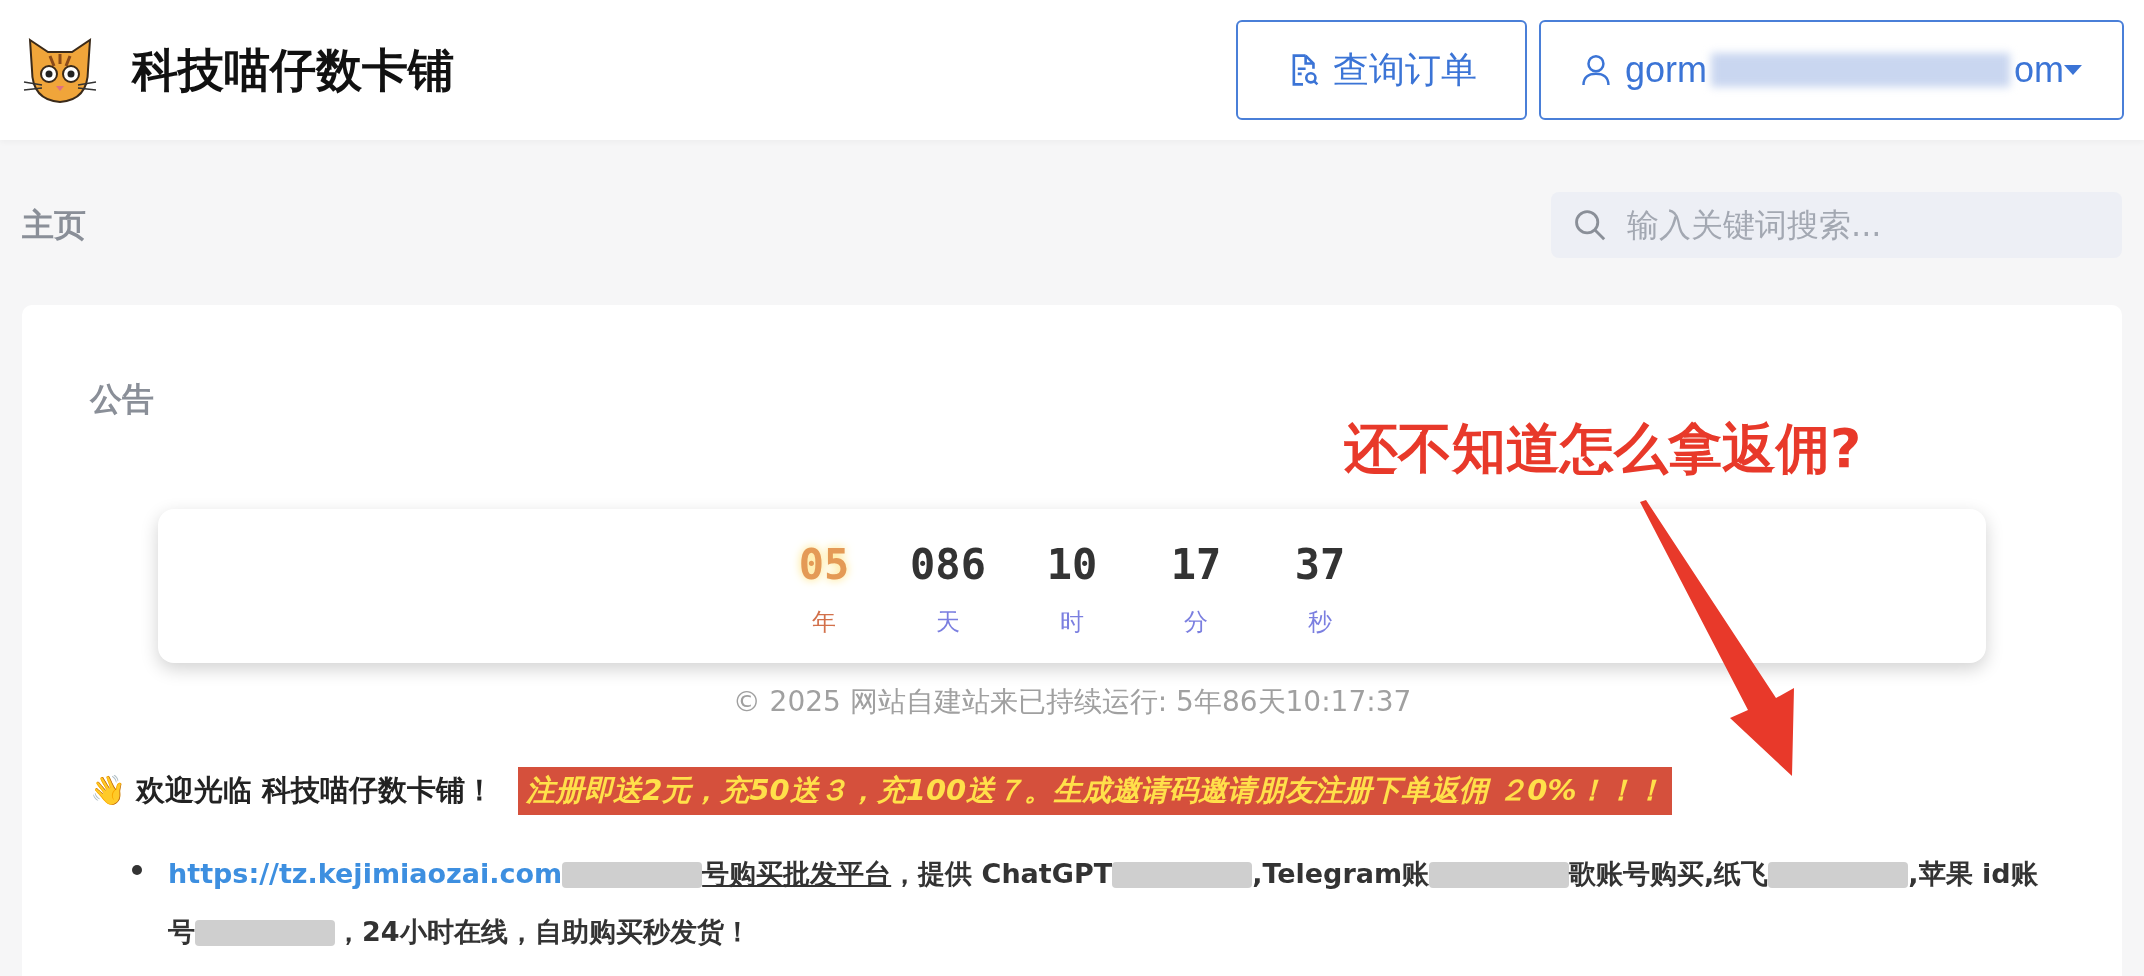 This screenshot has width=2144, height=976. What do you see at coordinates (824, 622) in the screenshot?
I see `countdown-unit: 年` at bounding box center [824, 622].